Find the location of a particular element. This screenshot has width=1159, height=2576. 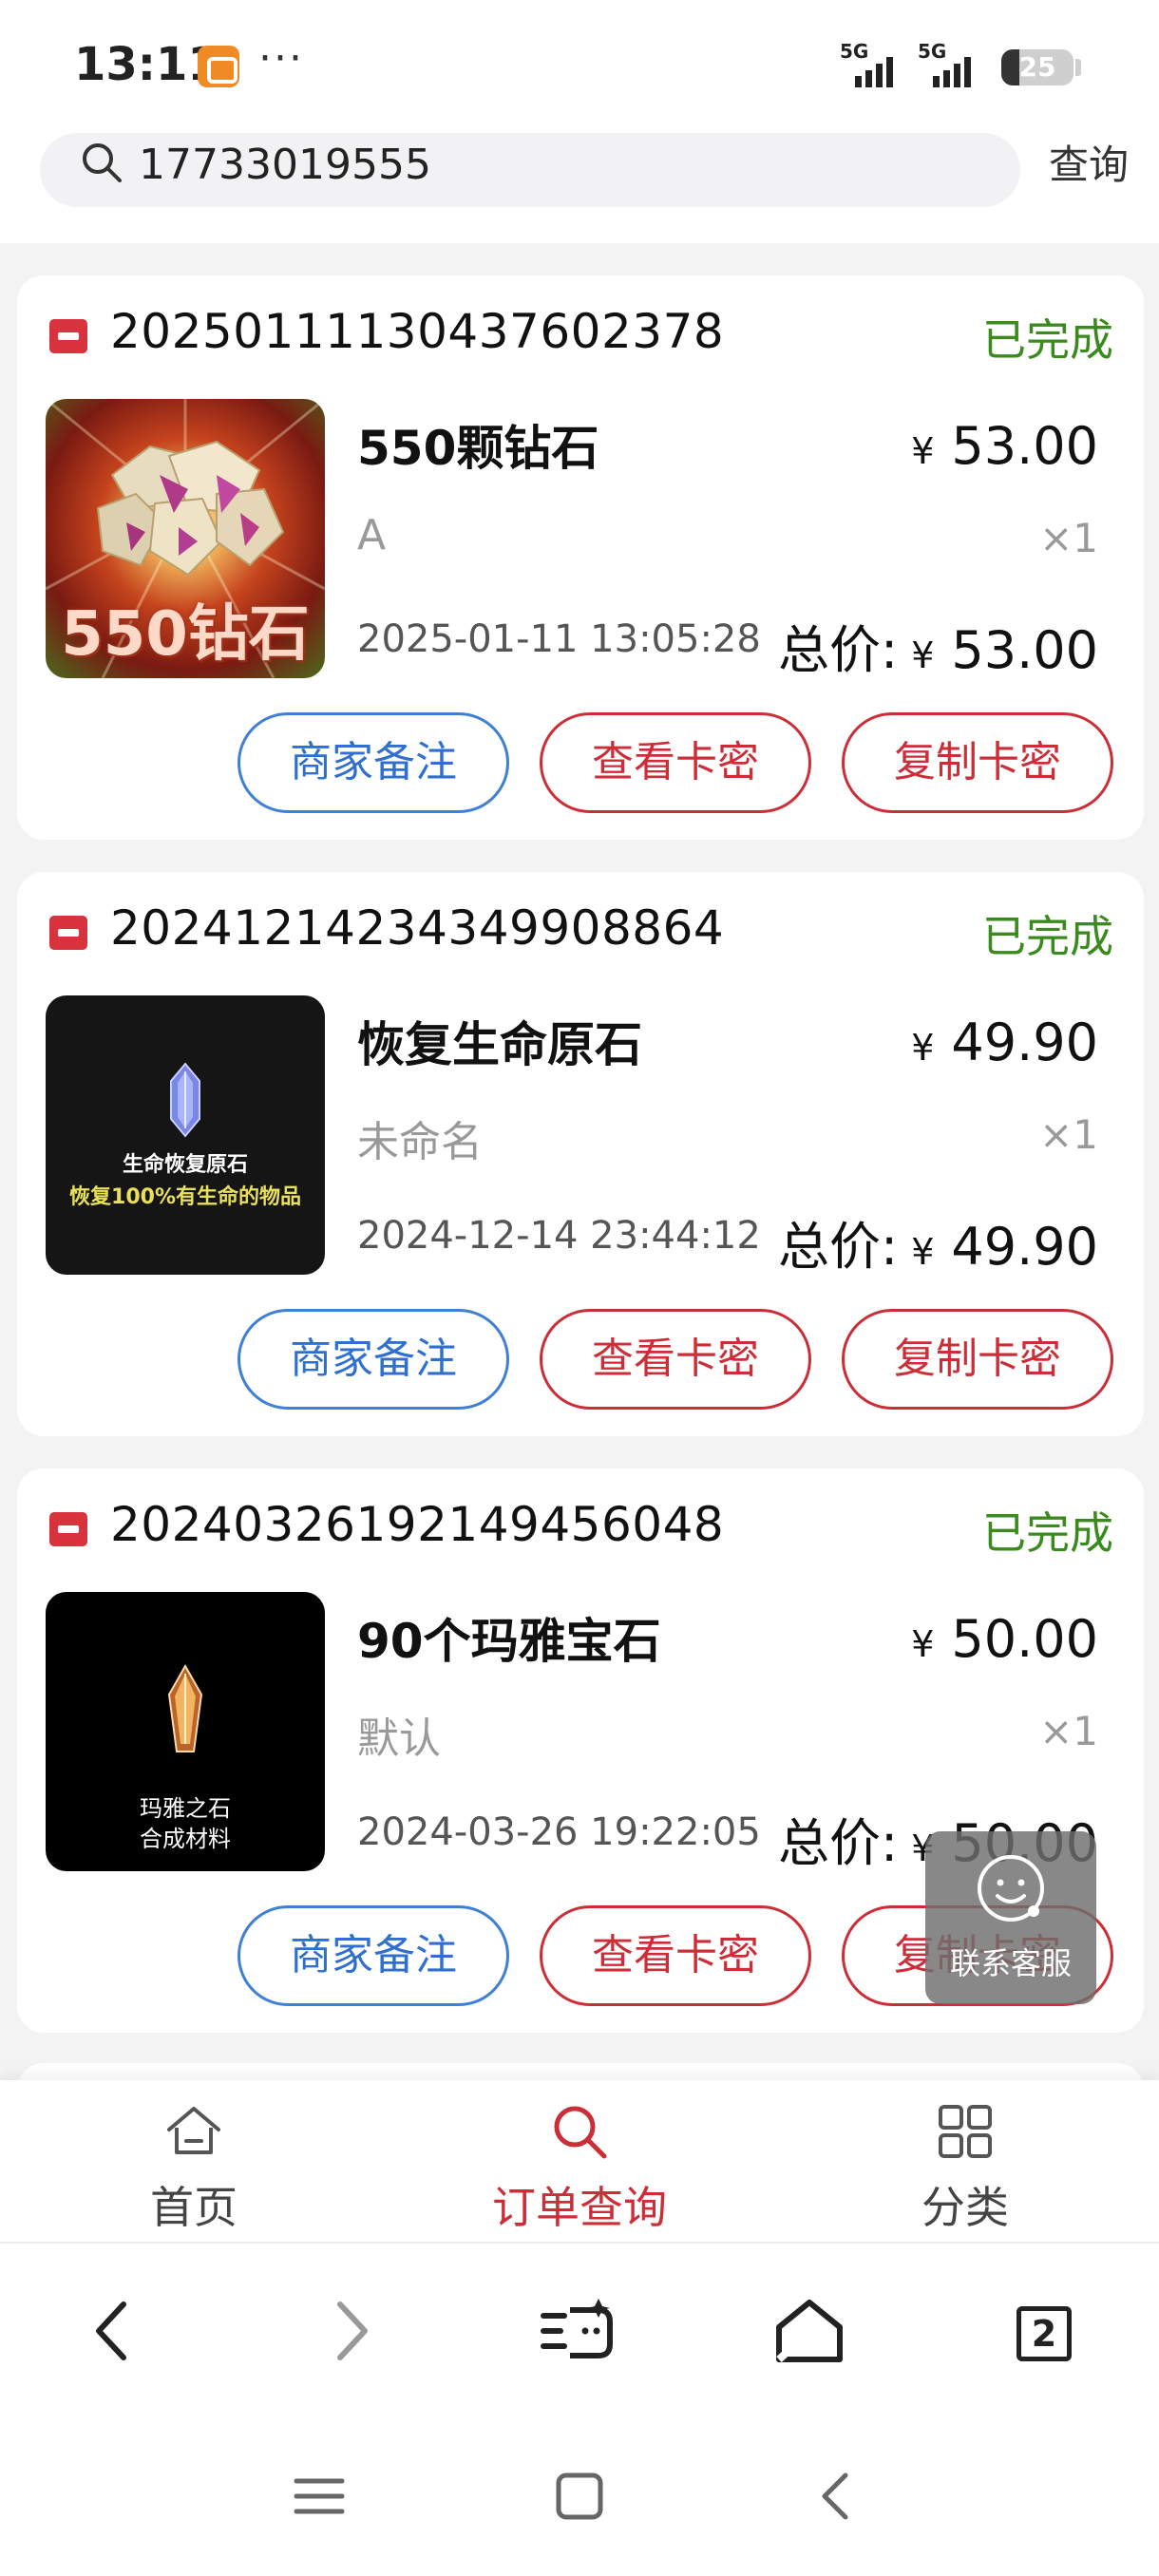

product-image: 玛雅之石 合成材料 is located at coordinates (185, 1731).